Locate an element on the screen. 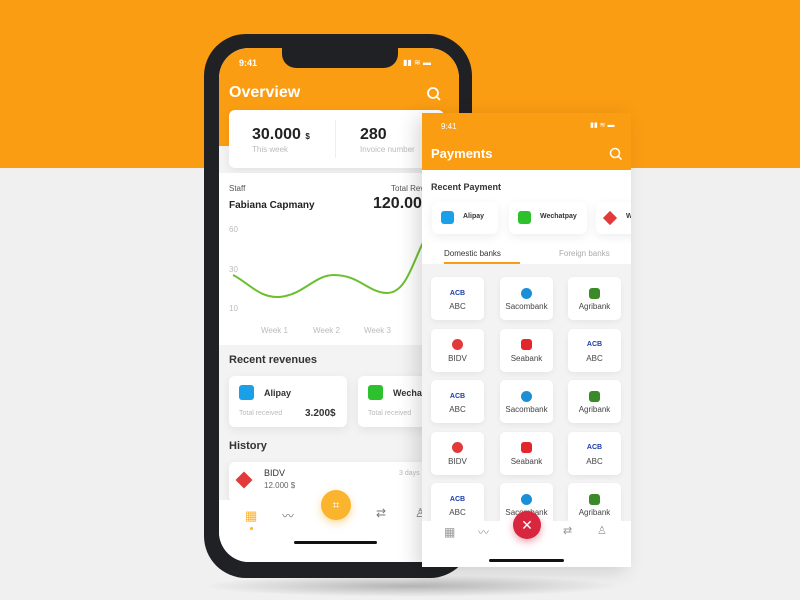 The width and height of the screenshot is (800, 600). recent-revenues-title: Recent revenues is located at coordinates (273, 360).